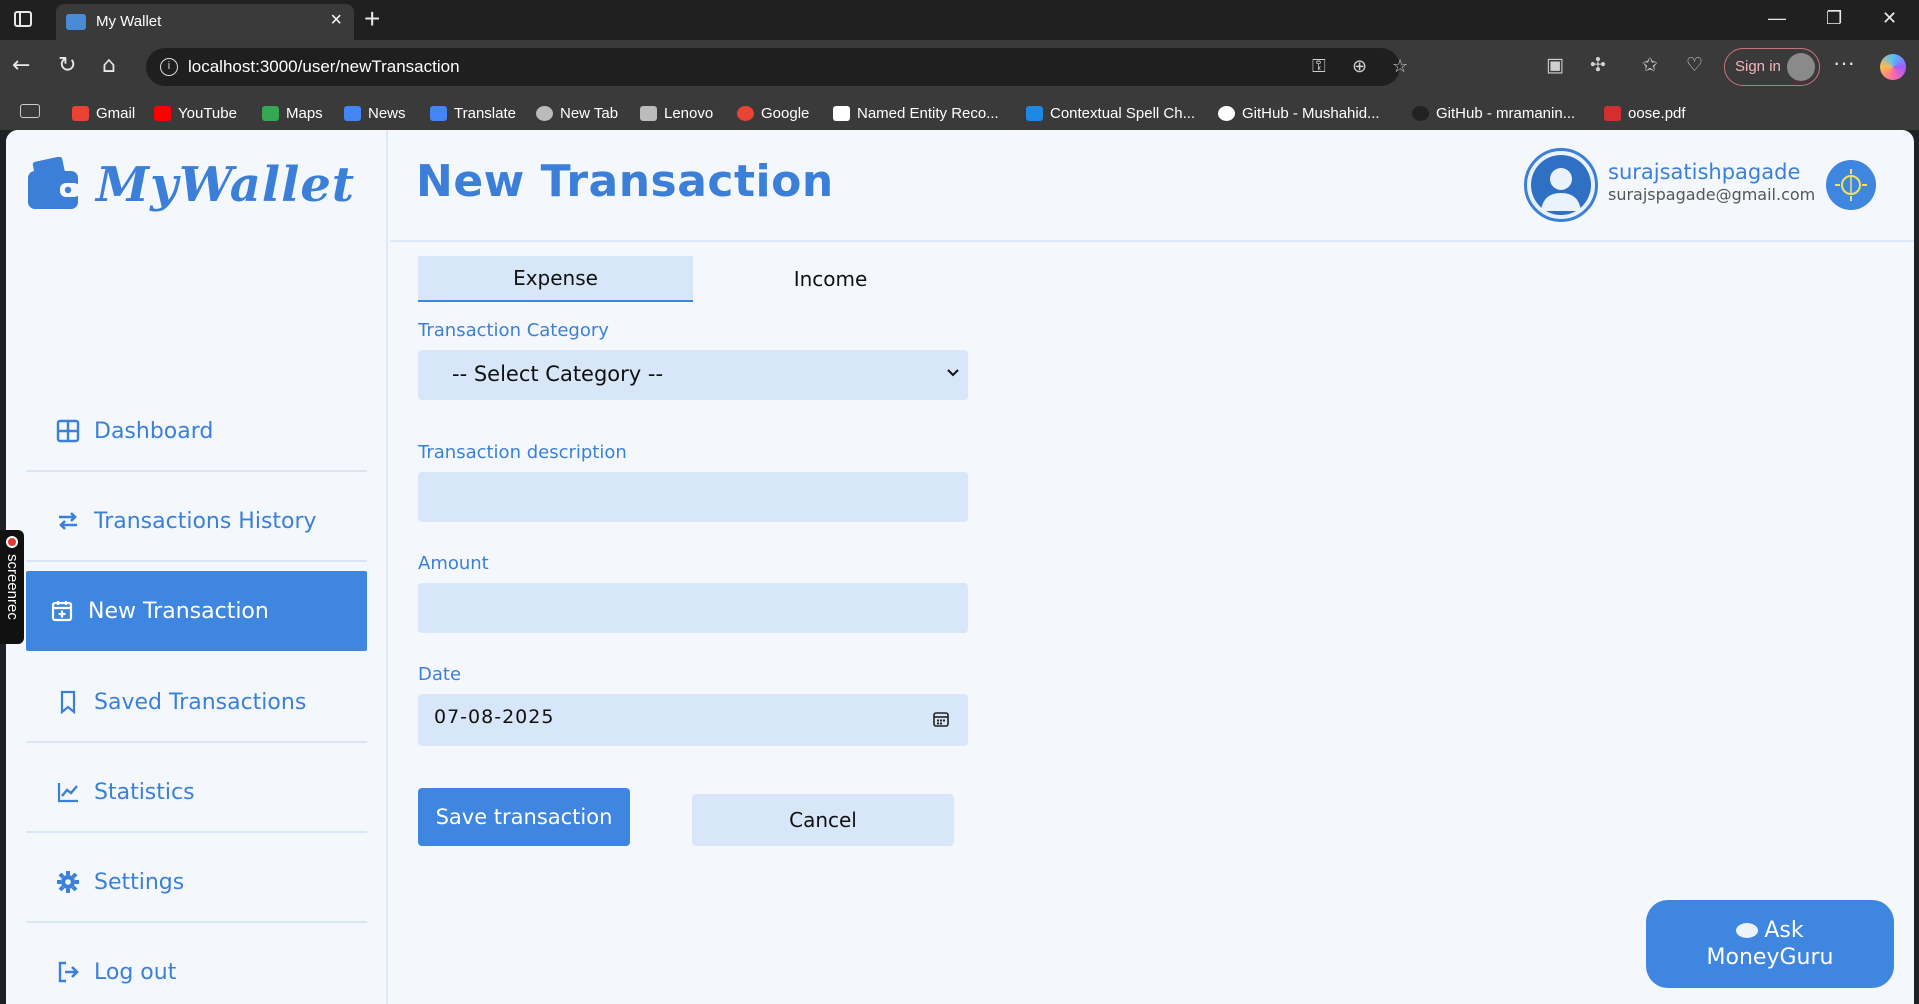 The image size is (1919, 1004). What do you see at coordinates (438, 113) in the screenshot?
I see `translate-icon` at bounding box center [438, 113].